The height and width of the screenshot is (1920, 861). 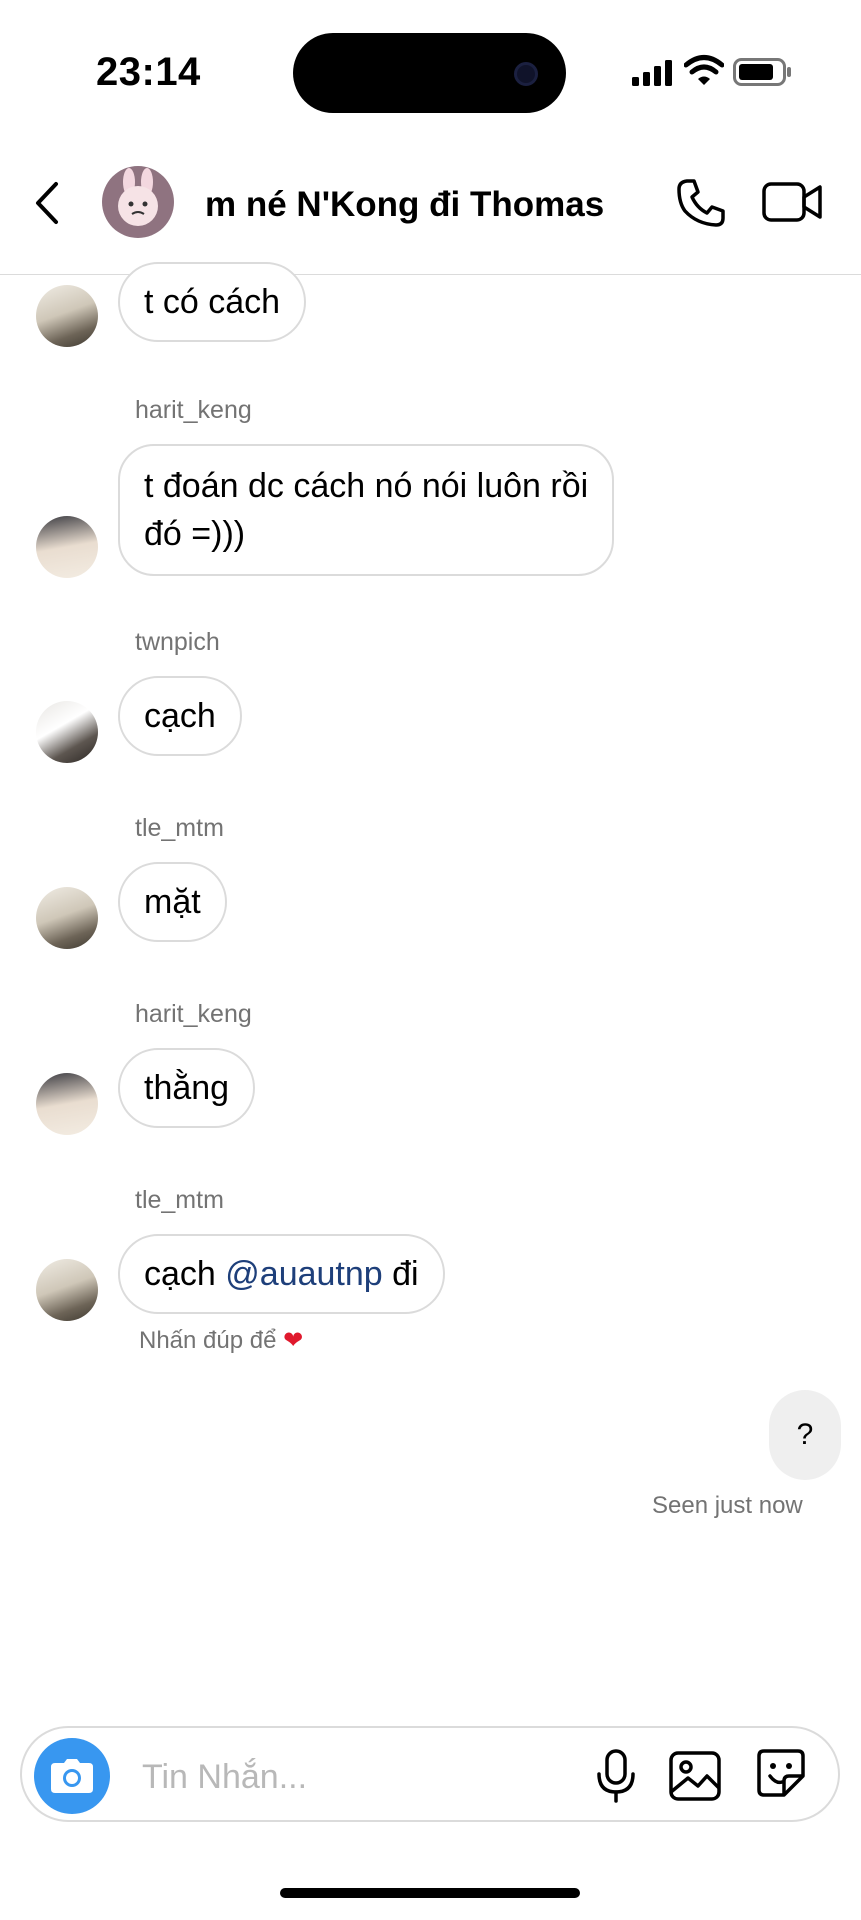 I want to click on message-bubble: cạch @auautnp đi, so click(x=281, y=1274).